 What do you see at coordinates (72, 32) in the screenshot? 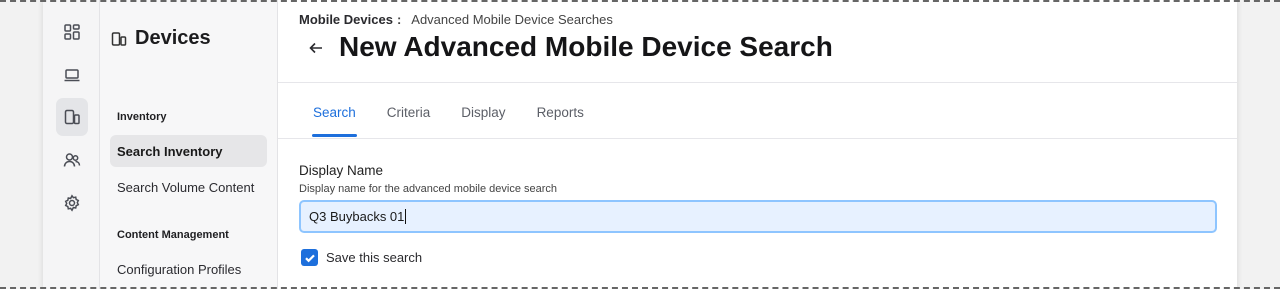
I see `dashboard-icon` at bounding box center [72, 32].